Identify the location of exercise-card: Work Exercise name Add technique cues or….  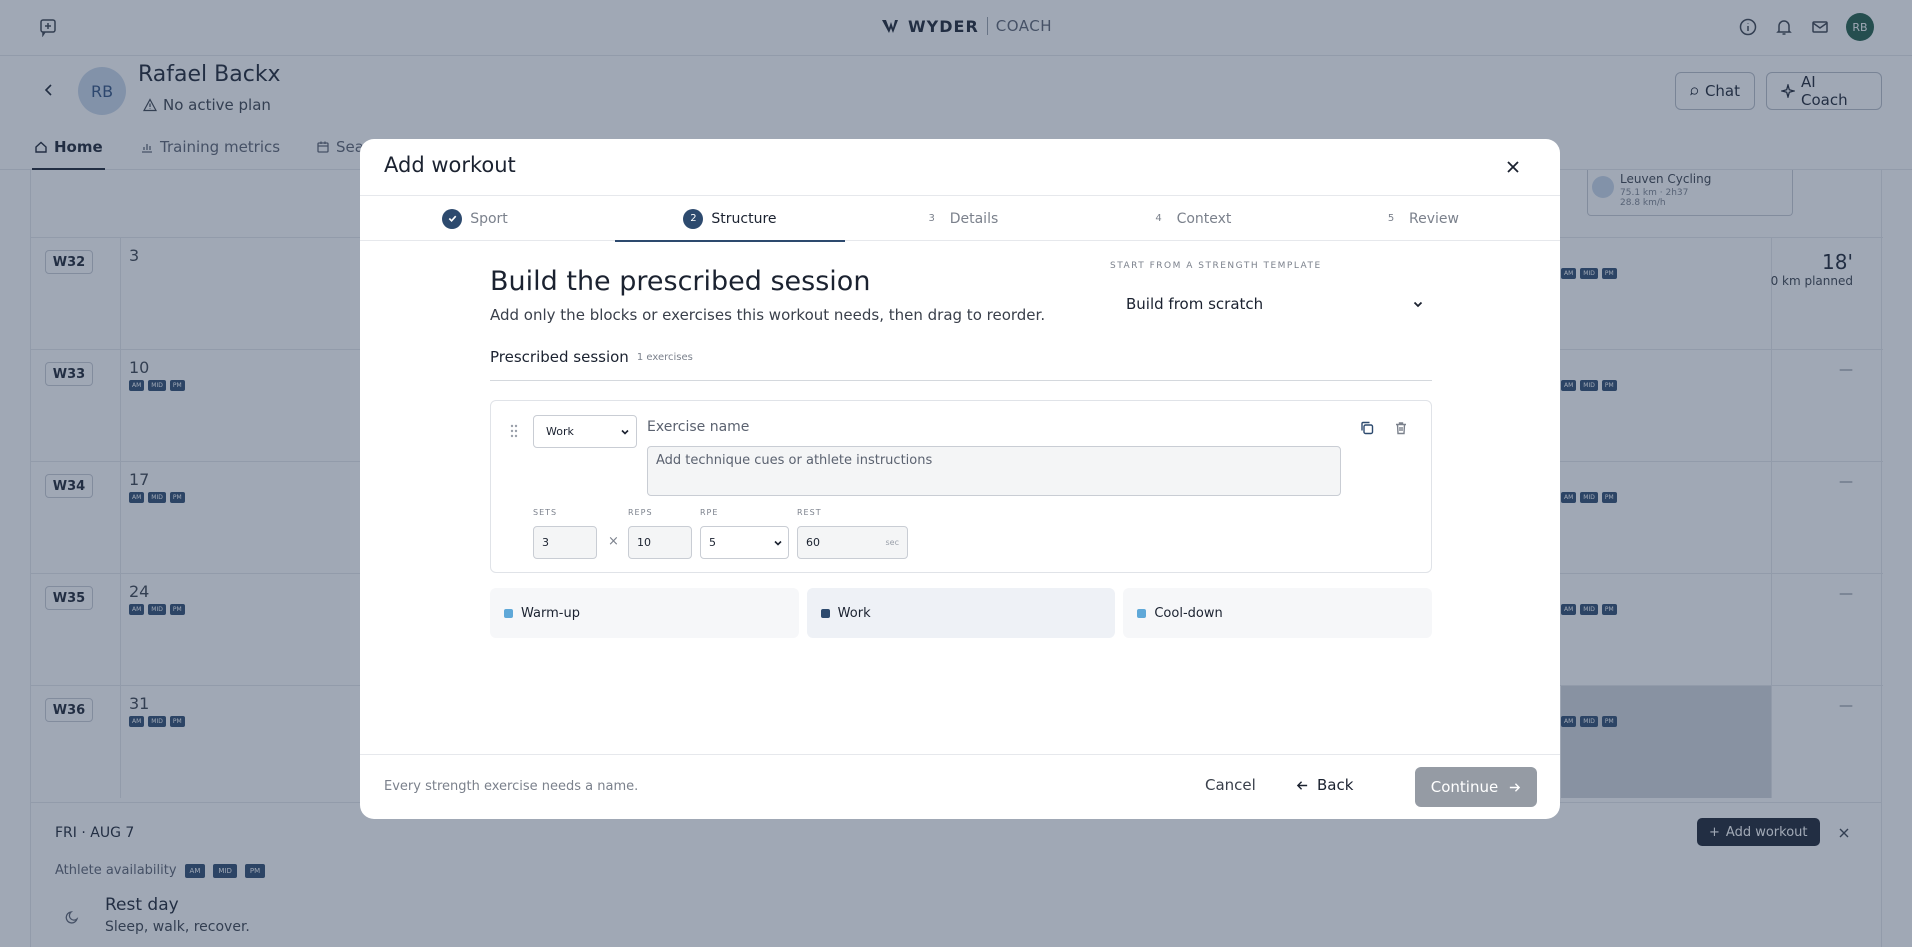
(961, 486).